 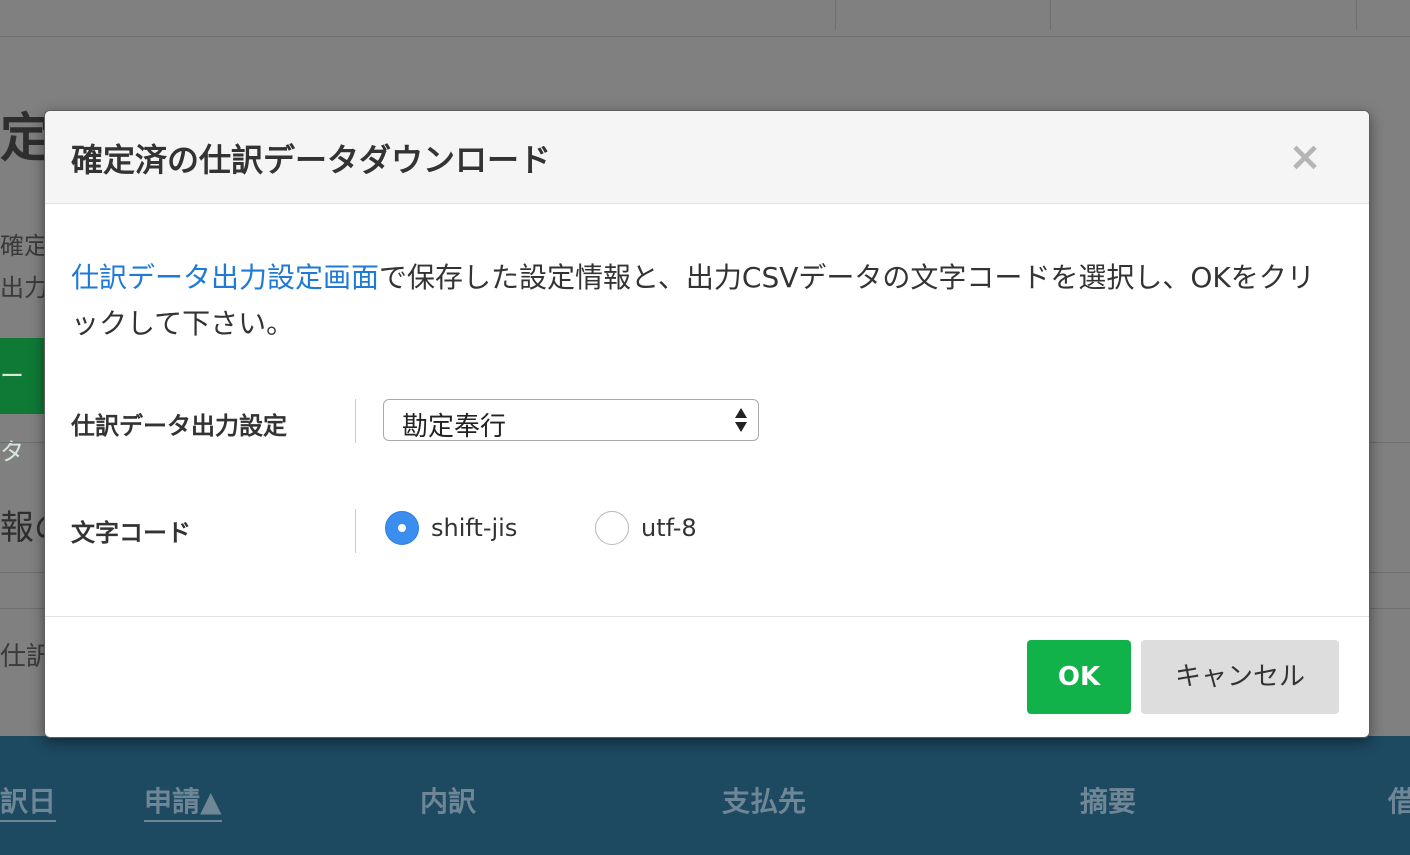 I want to click on background-text: 出力, so click(x=24, y=288).